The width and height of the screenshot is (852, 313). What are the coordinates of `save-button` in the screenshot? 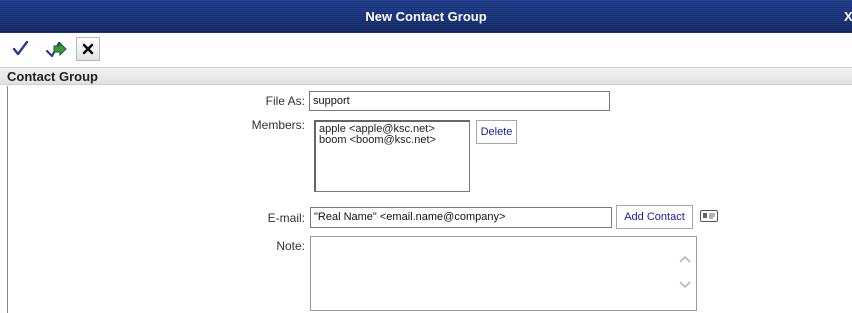 It's located at (21, 49).